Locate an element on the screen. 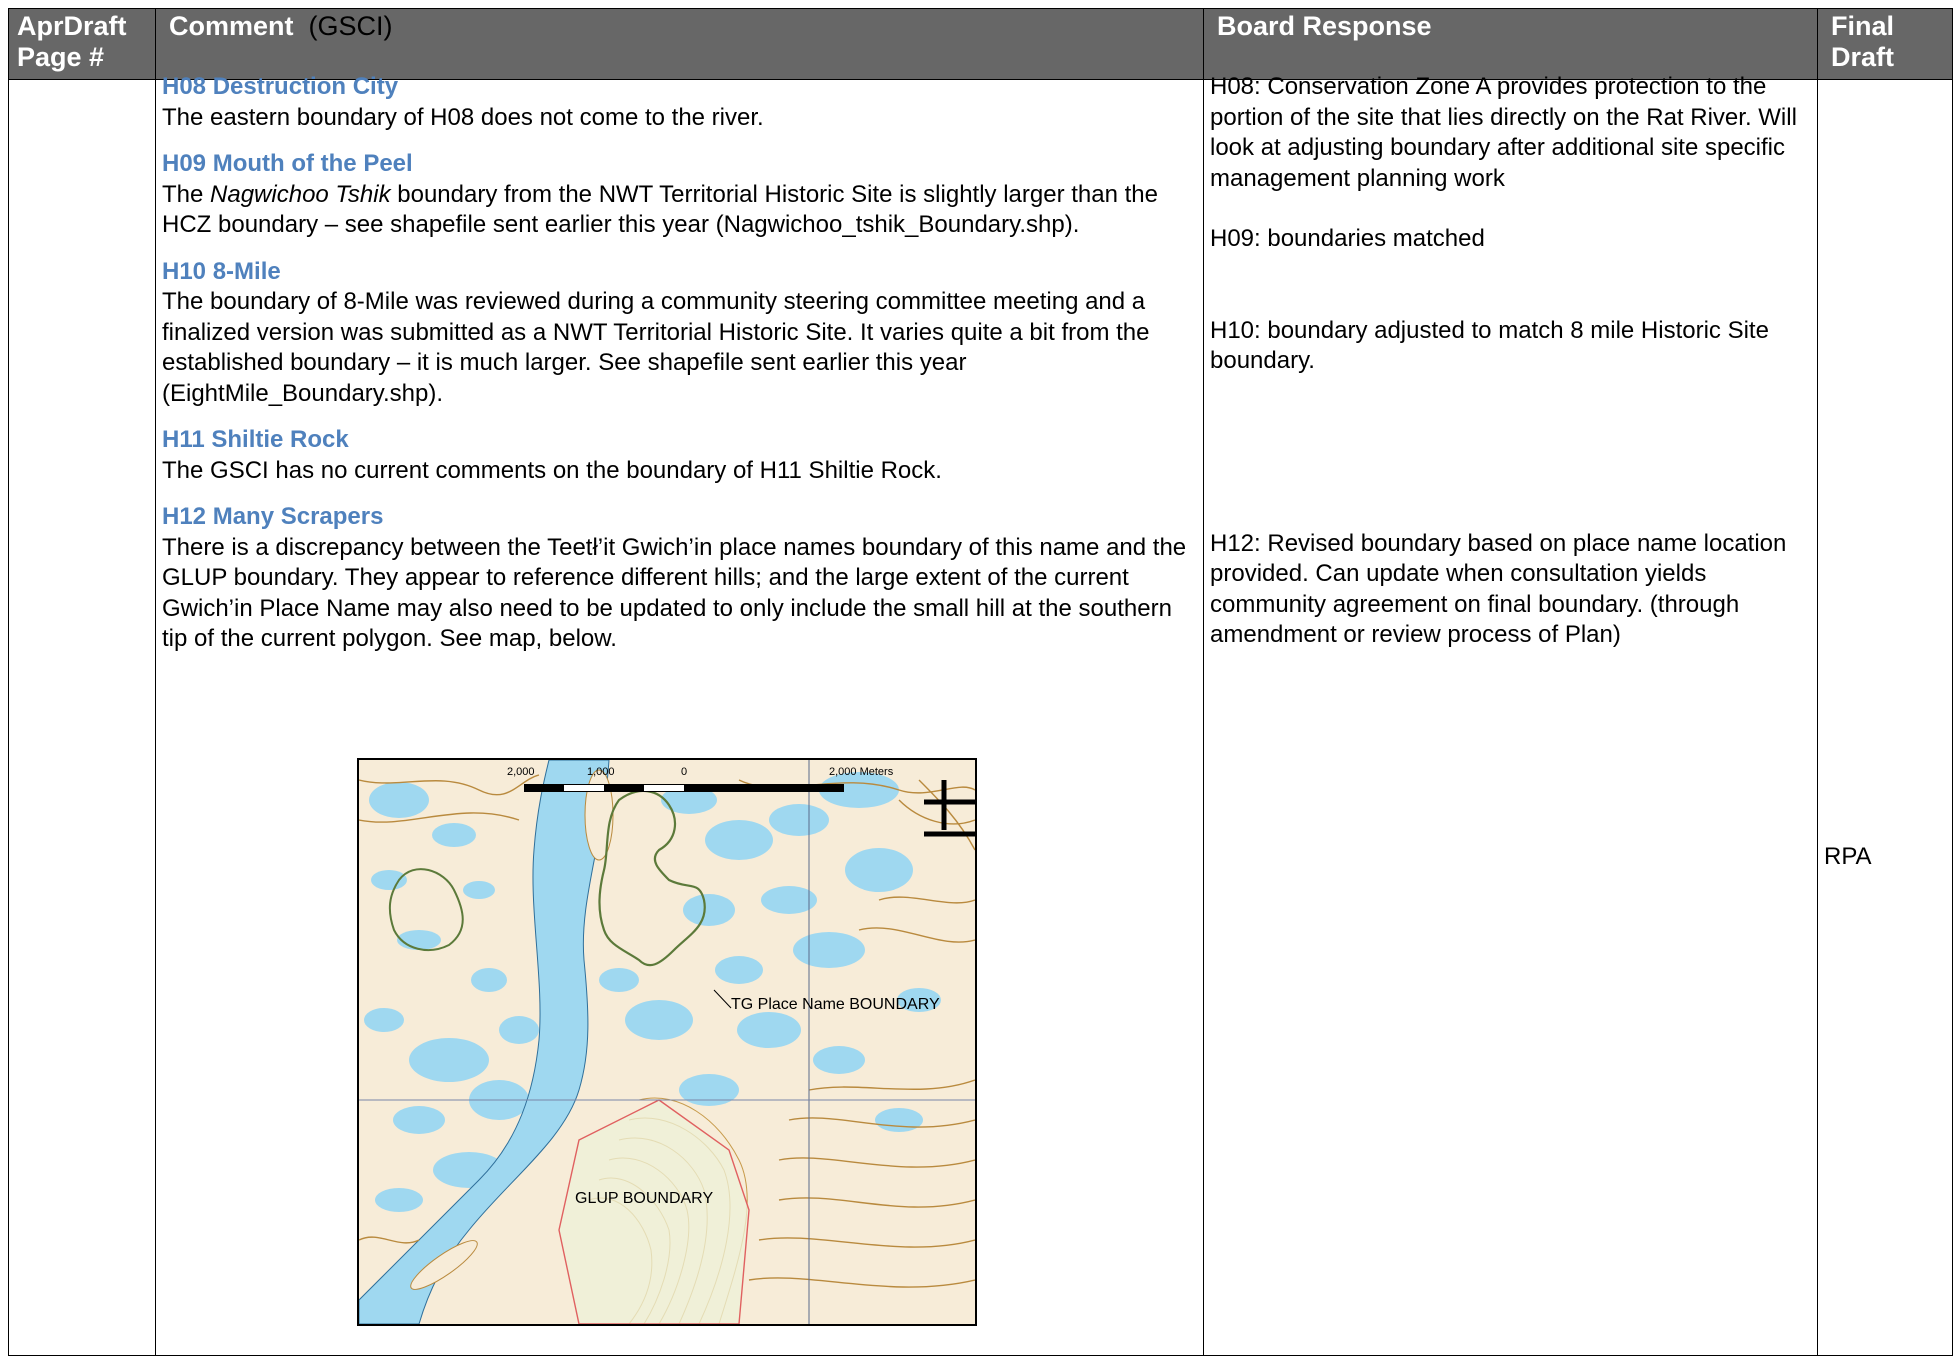  scale-label-1000: 1,000 is located at coordinates (601, 772).